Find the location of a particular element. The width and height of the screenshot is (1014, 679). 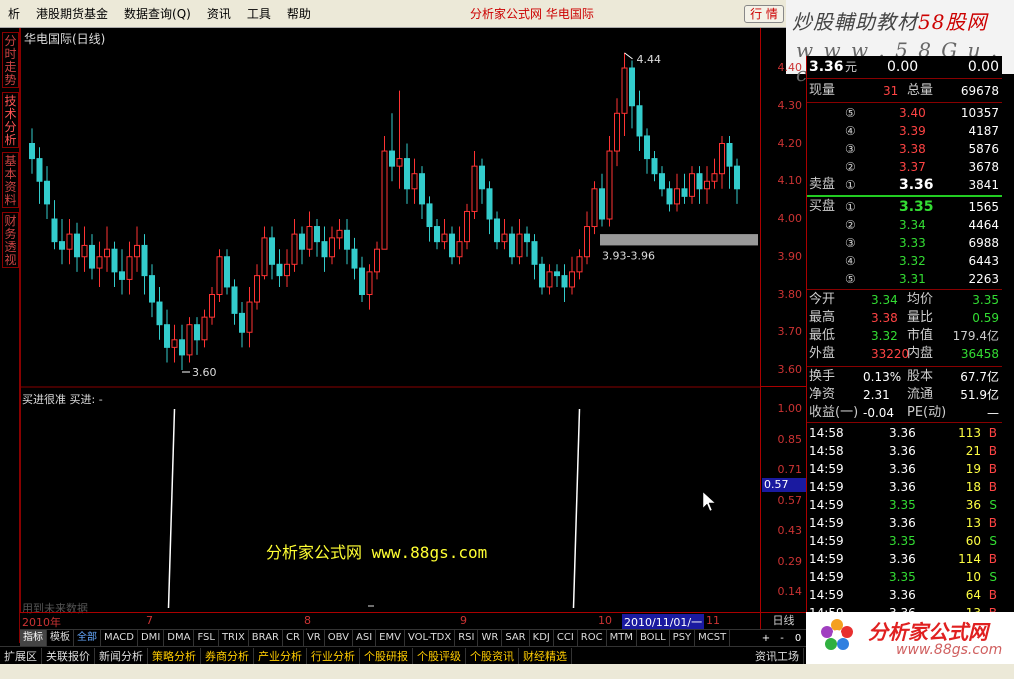

menu-item-data-query: 数据查询(Q) is located at coordinates (157, 13).